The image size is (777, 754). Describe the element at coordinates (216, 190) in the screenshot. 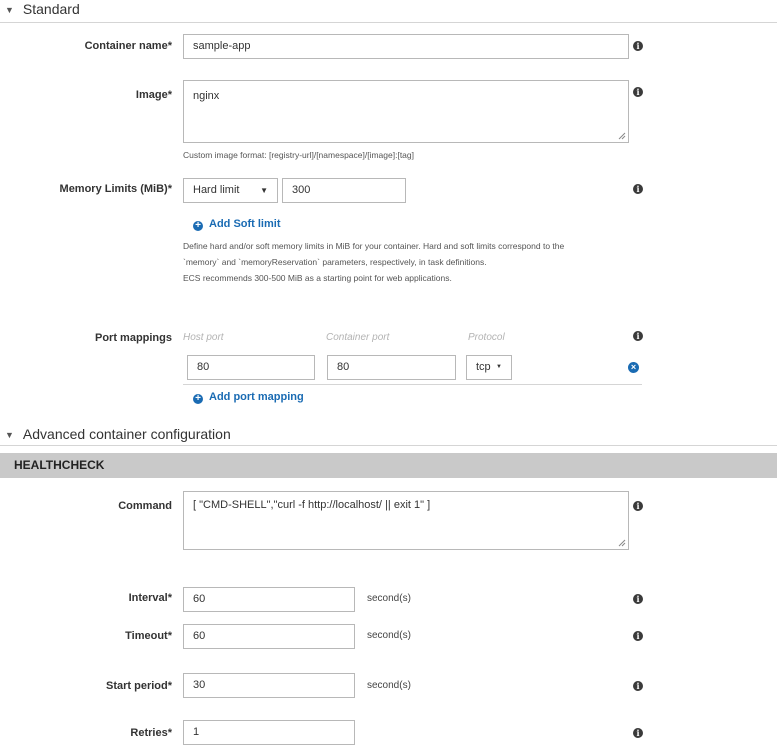

I see `limit-type-value: Hard limit` at that location.